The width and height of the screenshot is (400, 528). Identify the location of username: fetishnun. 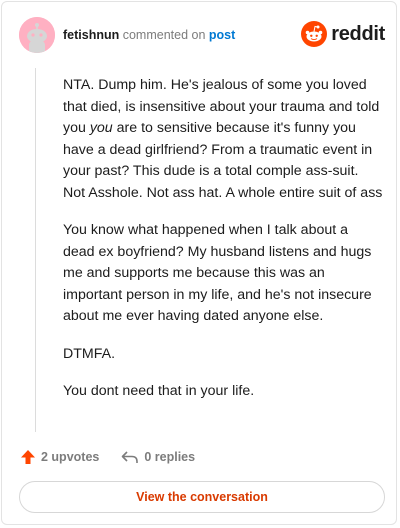
(91, 35).